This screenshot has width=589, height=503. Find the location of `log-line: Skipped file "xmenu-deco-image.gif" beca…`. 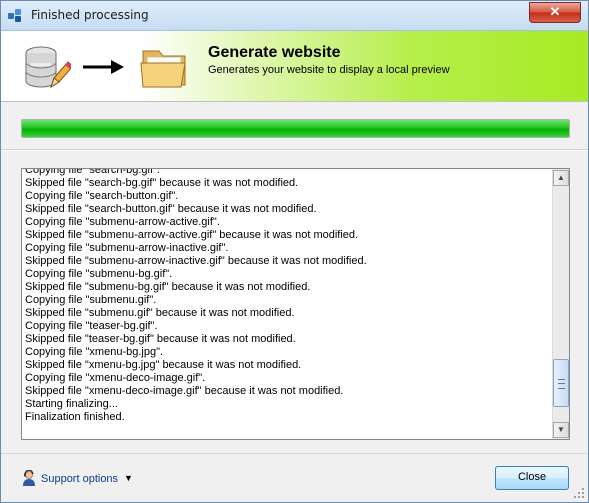

log-line: Skipped file "xmenu-deco-image.gif" beca… is located at coordinates (184, 391).